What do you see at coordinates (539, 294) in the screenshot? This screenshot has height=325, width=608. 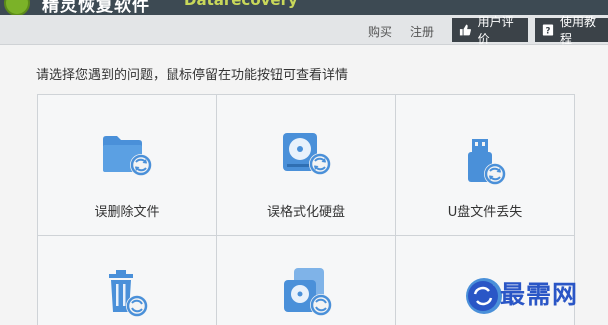 I see `watermark-text: 最需网` at bounding box center [539, 294].